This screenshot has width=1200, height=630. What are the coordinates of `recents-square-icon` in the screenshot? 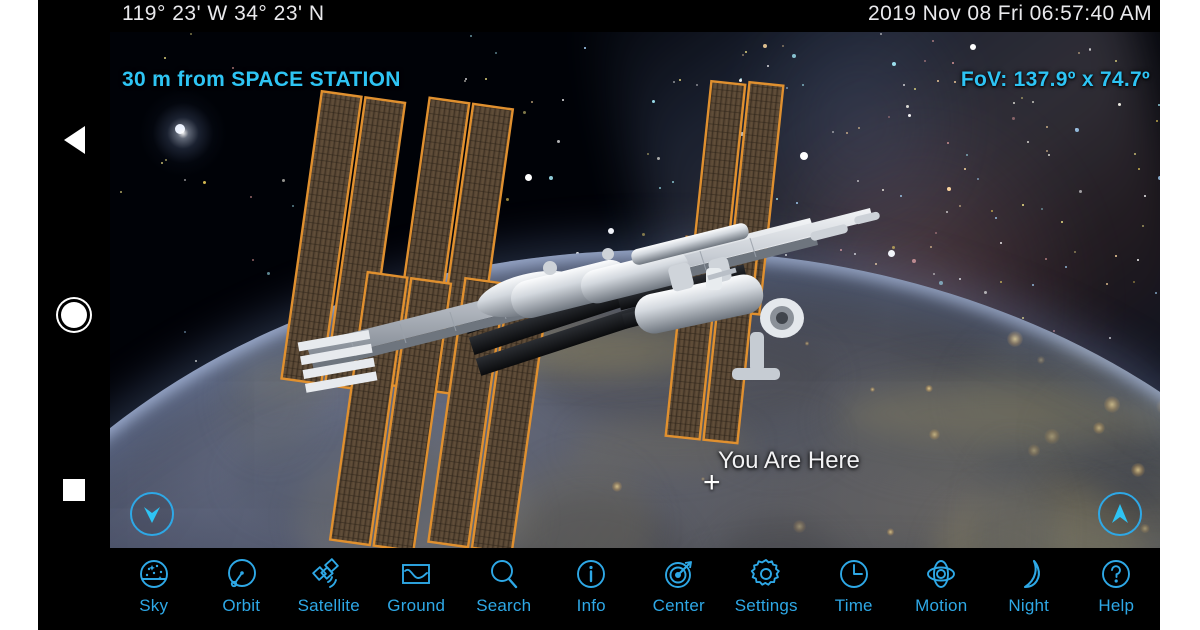 It's located at (74, 490).